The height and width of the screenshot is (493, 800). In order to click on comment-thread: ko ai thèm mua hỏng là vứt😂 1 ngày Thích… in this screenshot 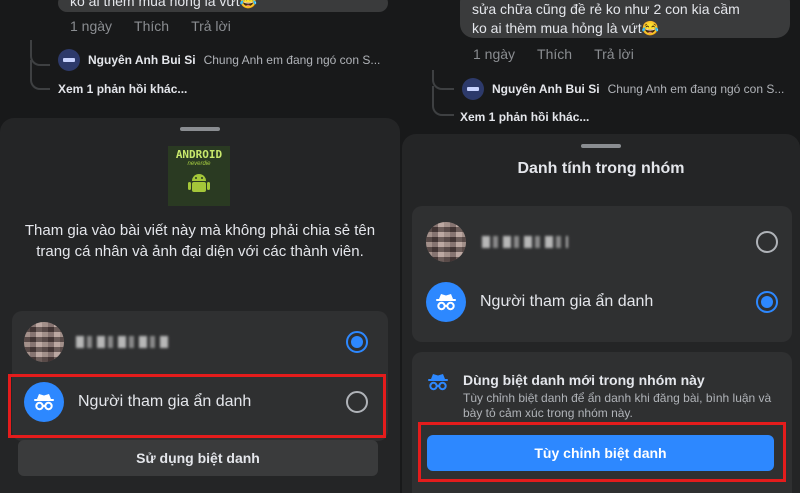, I will do `click(200, 65)`.